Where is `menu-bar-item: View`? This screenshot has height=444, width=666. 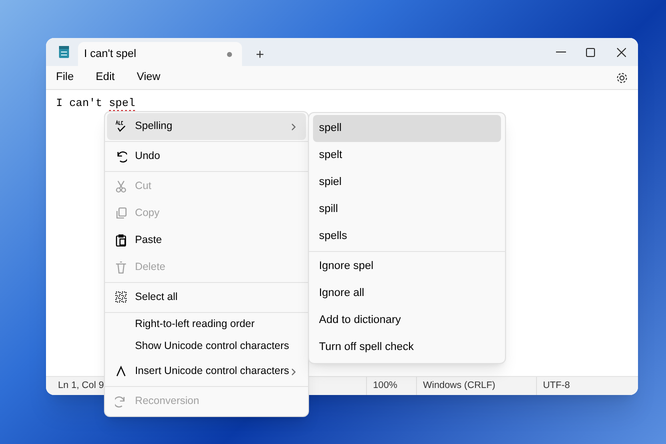
menu-bar-item: View is located at coordinates (148, 77).